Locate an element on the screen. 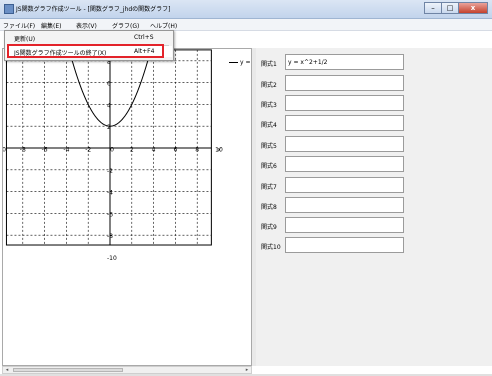 Image resolution: width=492 pixels, height=376 pixels. formula-row-10: 関式10 is located at coordinates (374, 246).